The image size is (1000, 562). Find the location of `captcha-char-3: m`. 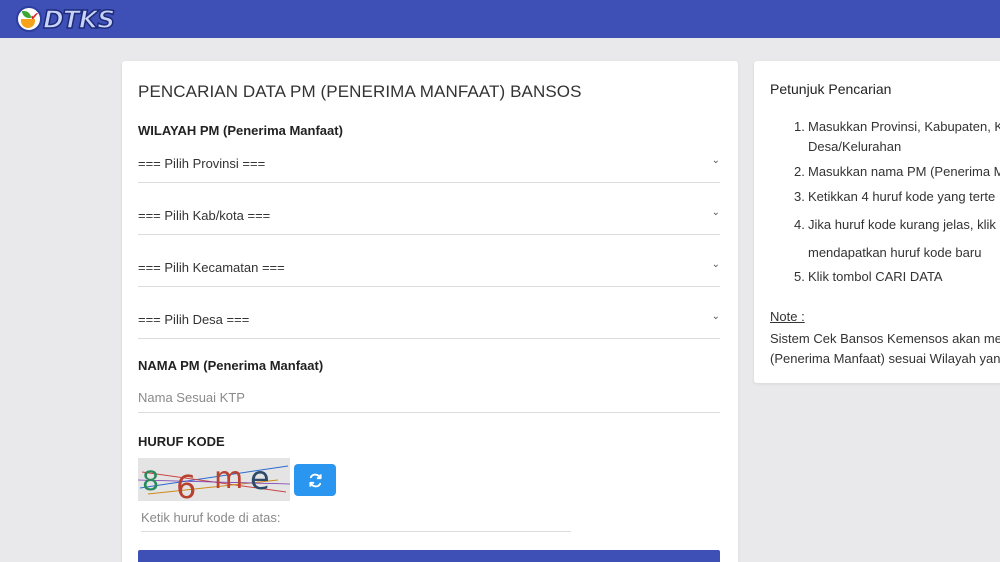

captcha-char-3: m is located at coordinates (228, 478).